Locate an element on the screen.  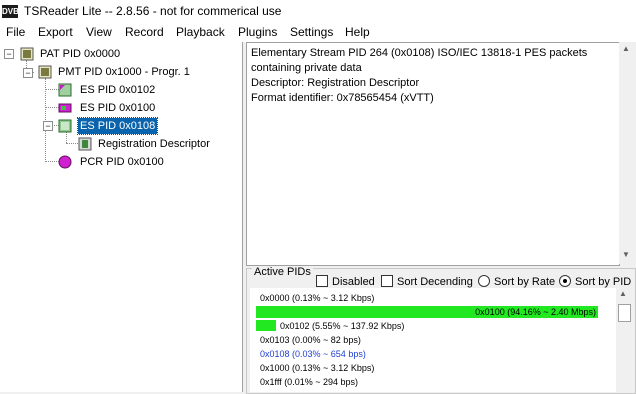
detail-line: containing private data is located at coordinates (306, 68).